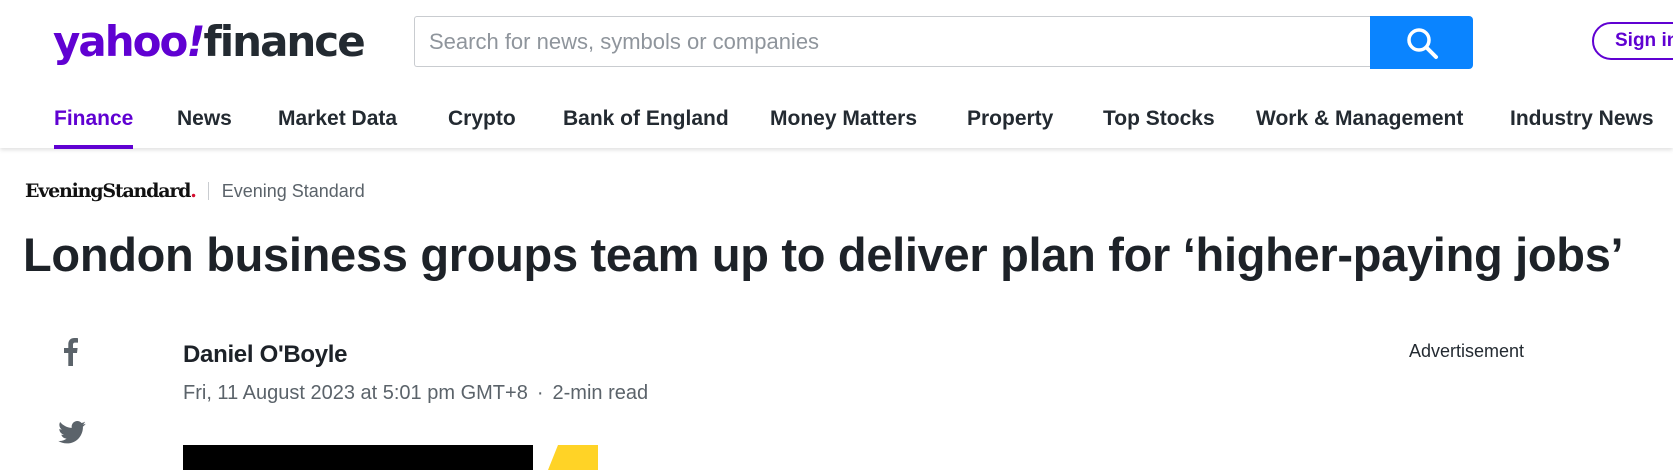 Image resolution: width=1673 pixels, height=470 pixels. Describe the element at coordinates (284, 41) in the screenshot. I see `logo-finance-text: finance` at that location.